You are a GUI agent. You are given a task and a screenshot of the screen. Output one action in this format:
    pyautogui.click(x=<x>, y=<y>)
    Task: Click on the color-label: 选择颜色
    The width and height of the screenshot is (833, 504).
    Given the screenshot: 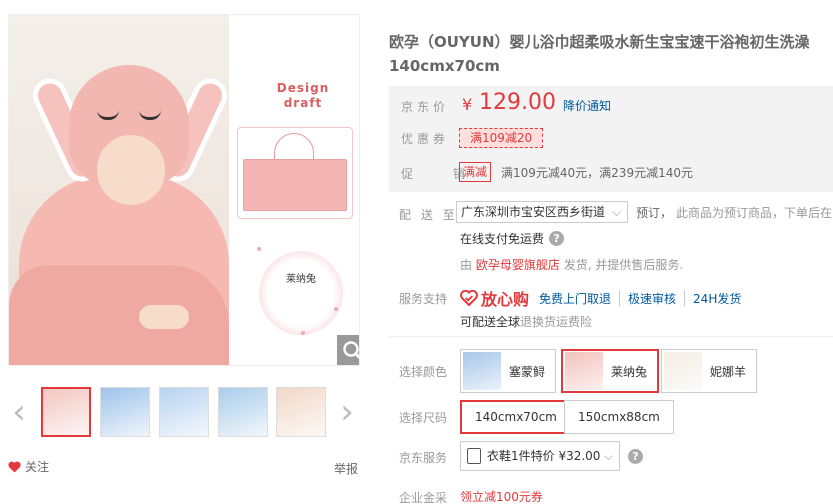 What is the action you would take?
    pyautogui.click(x=423, y=372)
    